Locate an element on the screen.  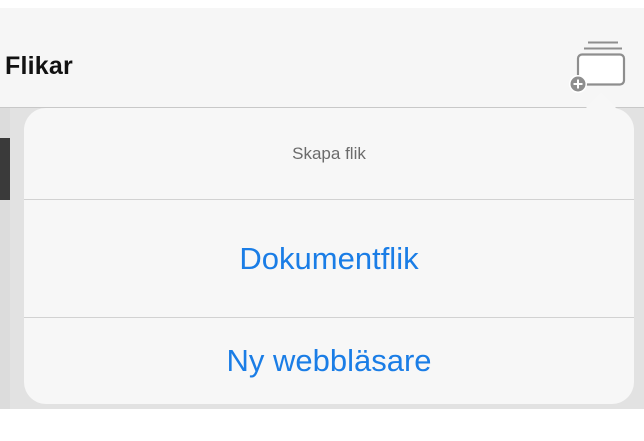
new-tab-icon is located at coordinates (597, 67).